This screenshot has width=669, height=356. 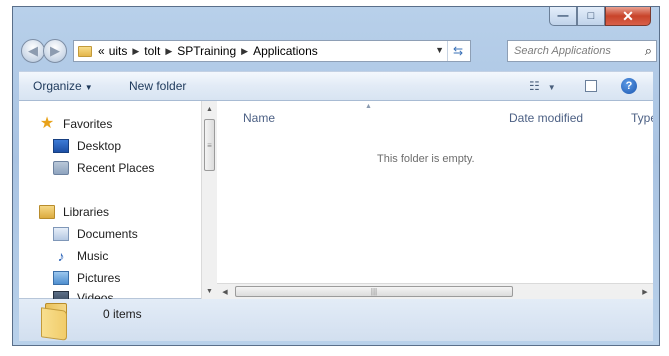 What do you see at coordinates (374, 291) in the screenshot?
I see `scrollbar-thumb: |||` at bounding box center [374, 291].